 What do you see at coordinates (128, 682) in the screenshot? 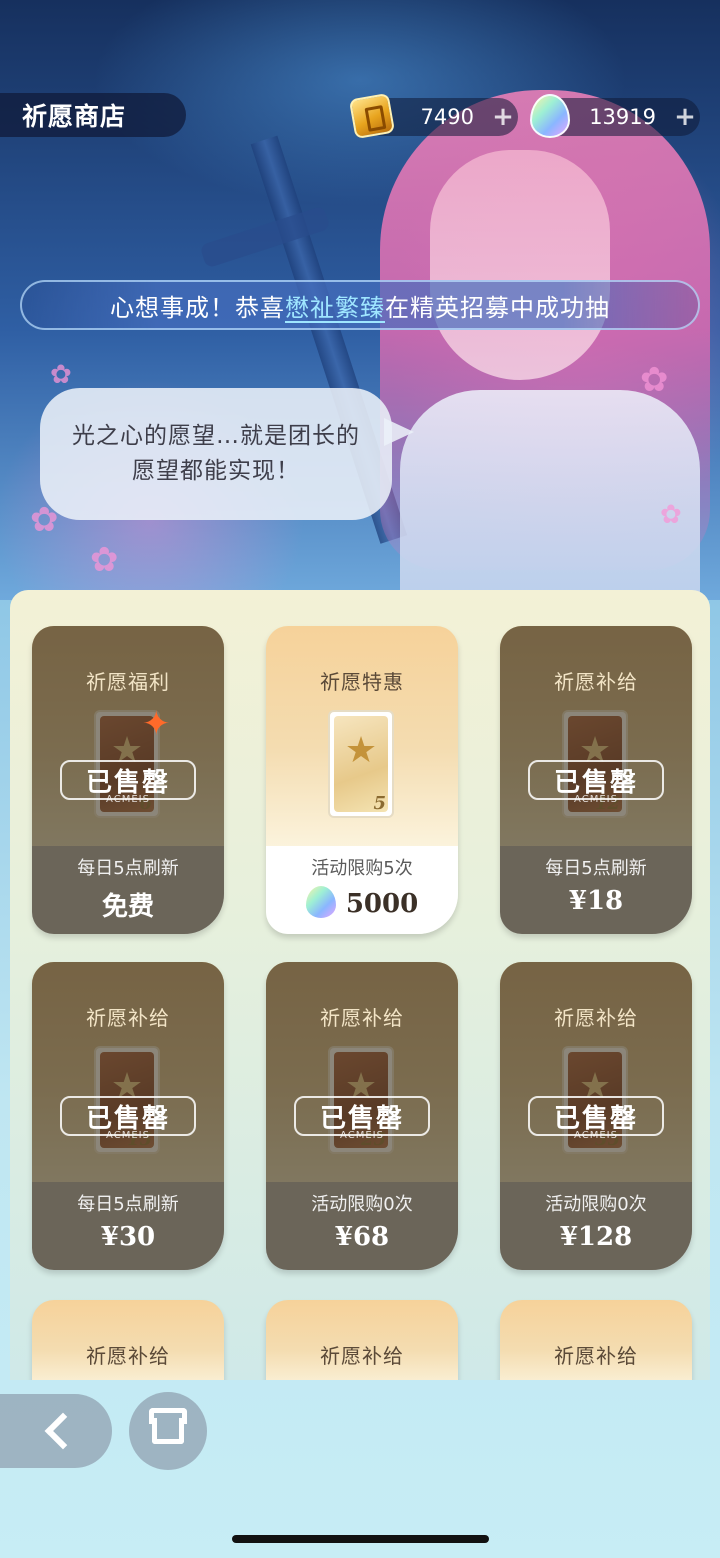
I see `item-category: 祈愿福利` at bounding box center [128, 682].